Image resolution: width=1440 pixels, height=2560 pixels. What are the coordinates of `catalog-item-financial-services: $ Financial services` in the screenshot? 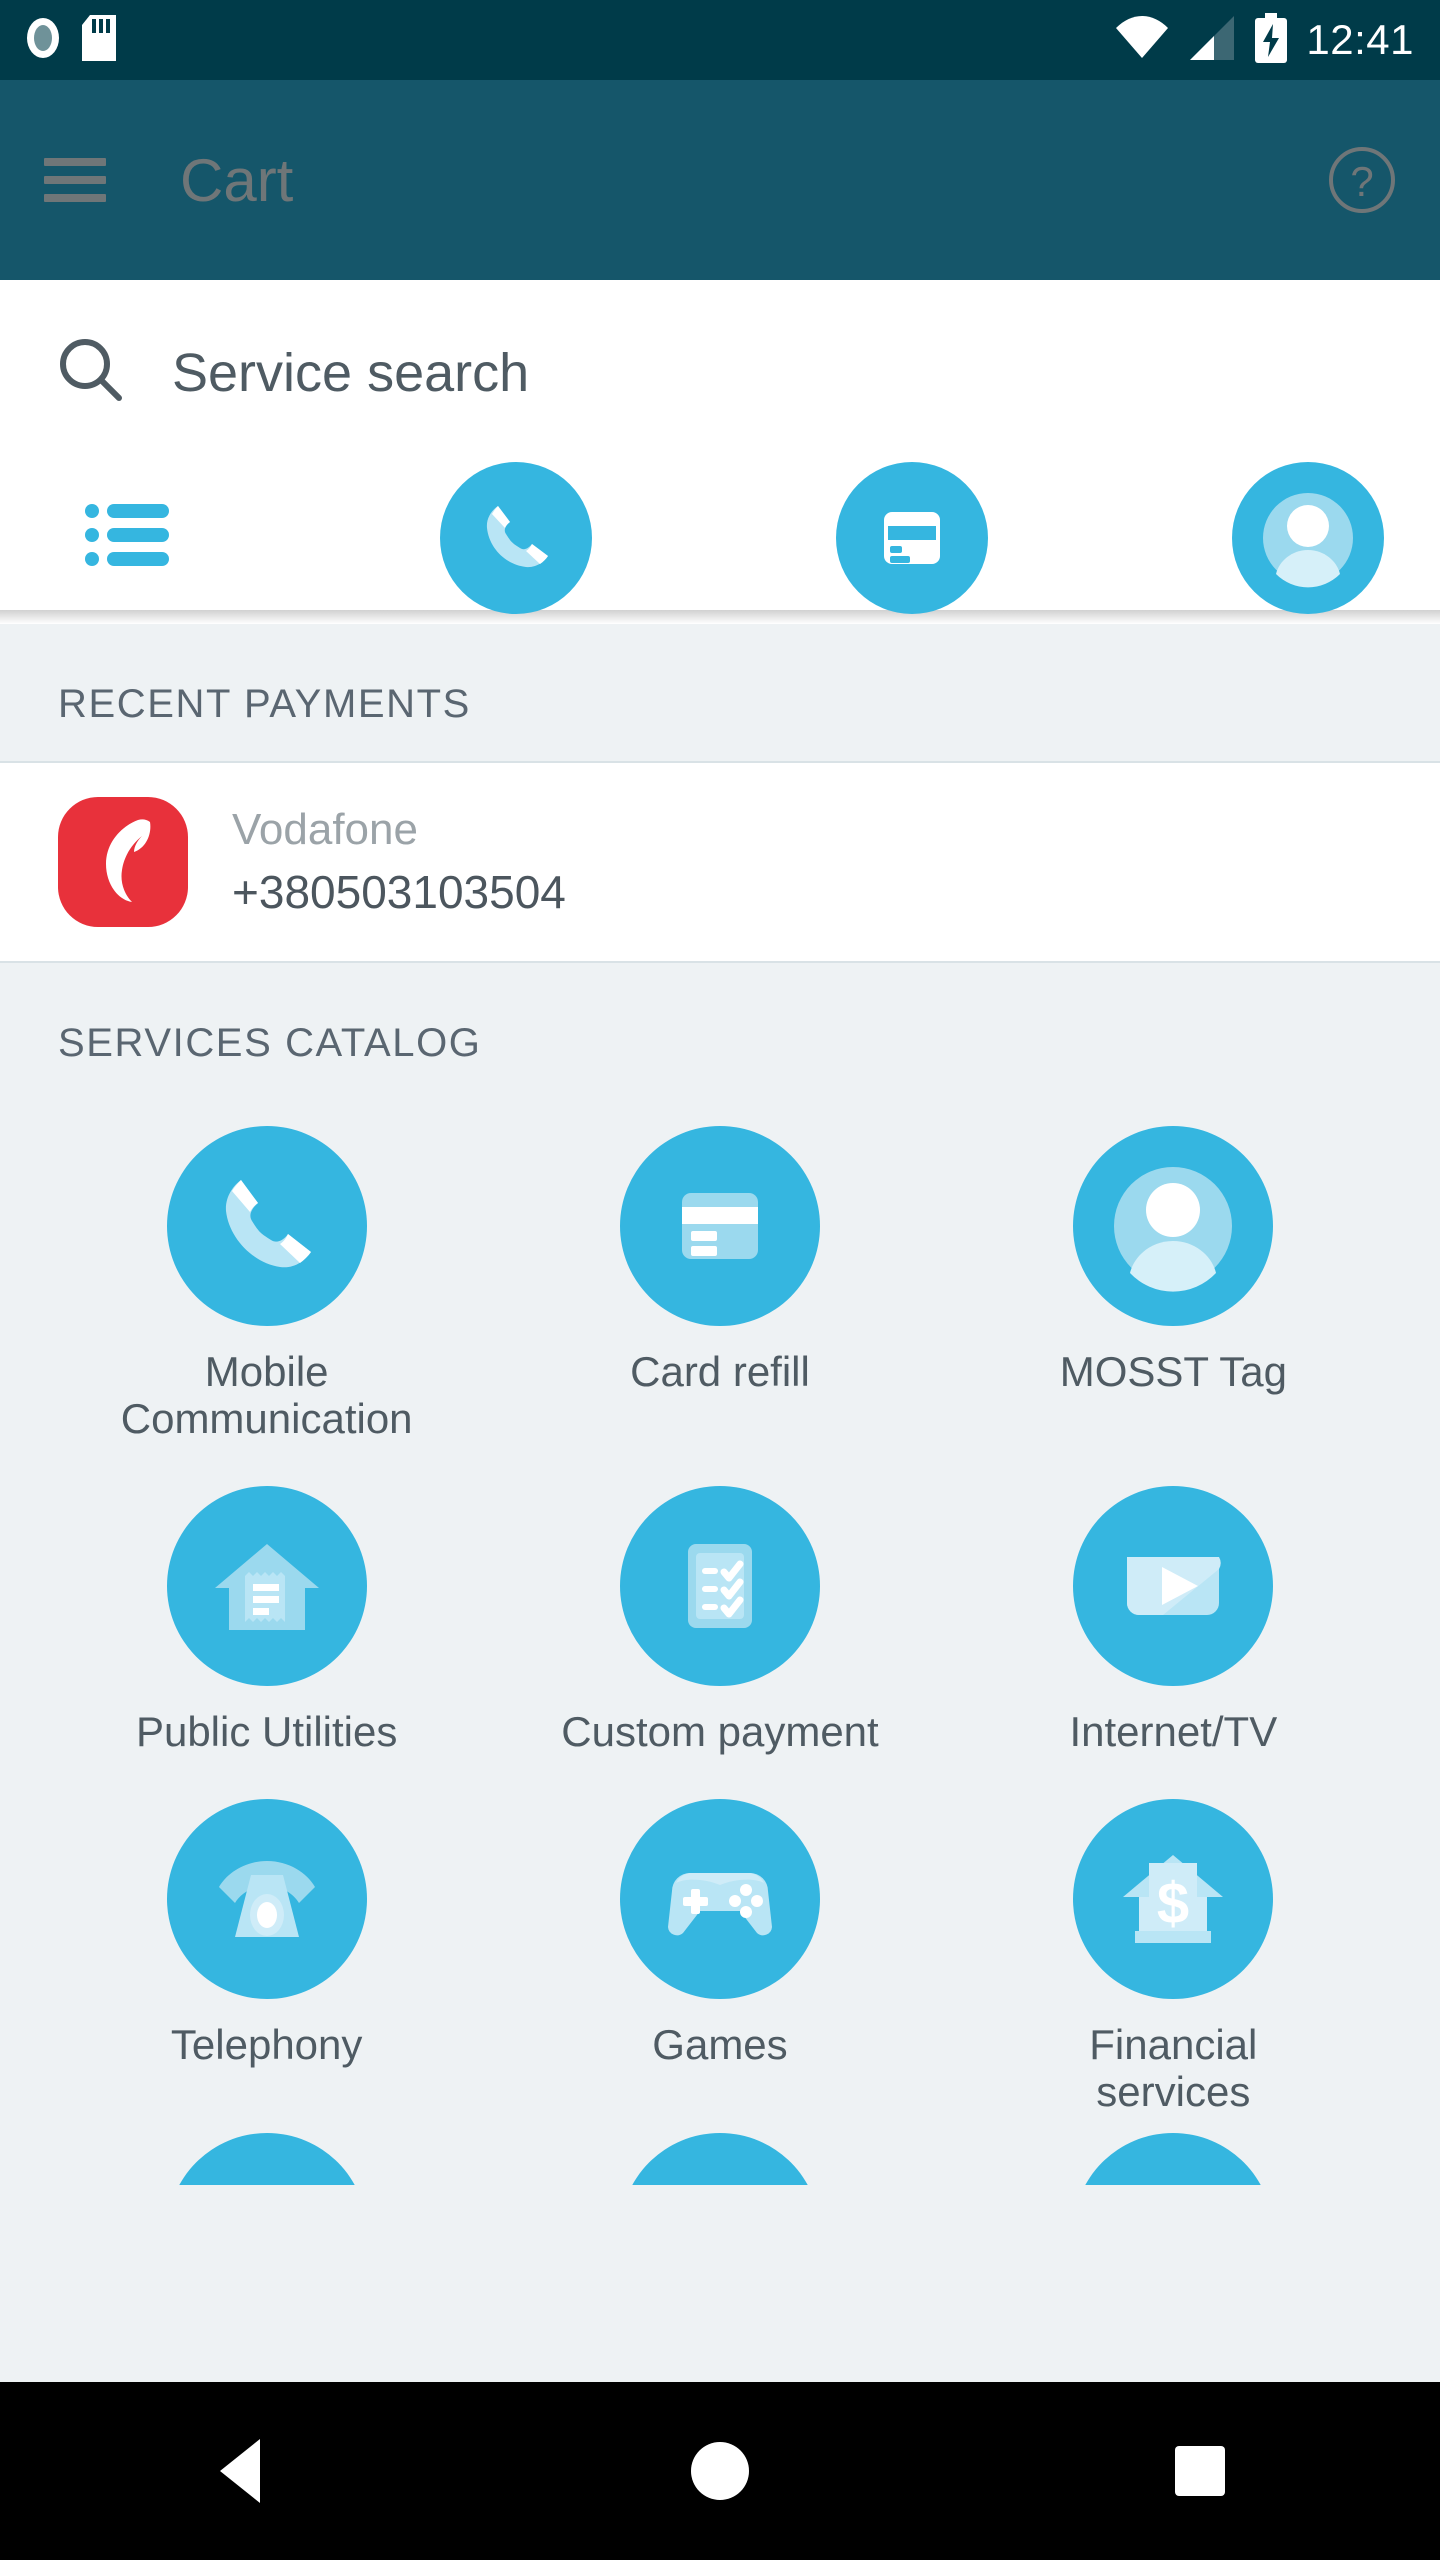 It's located at (1173, 1953).